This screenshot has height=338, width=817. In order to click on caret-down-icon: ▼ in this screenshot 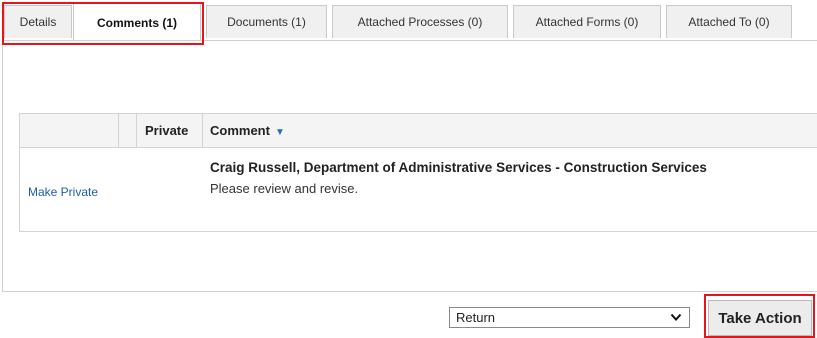, I will do `click(280, 132)`.